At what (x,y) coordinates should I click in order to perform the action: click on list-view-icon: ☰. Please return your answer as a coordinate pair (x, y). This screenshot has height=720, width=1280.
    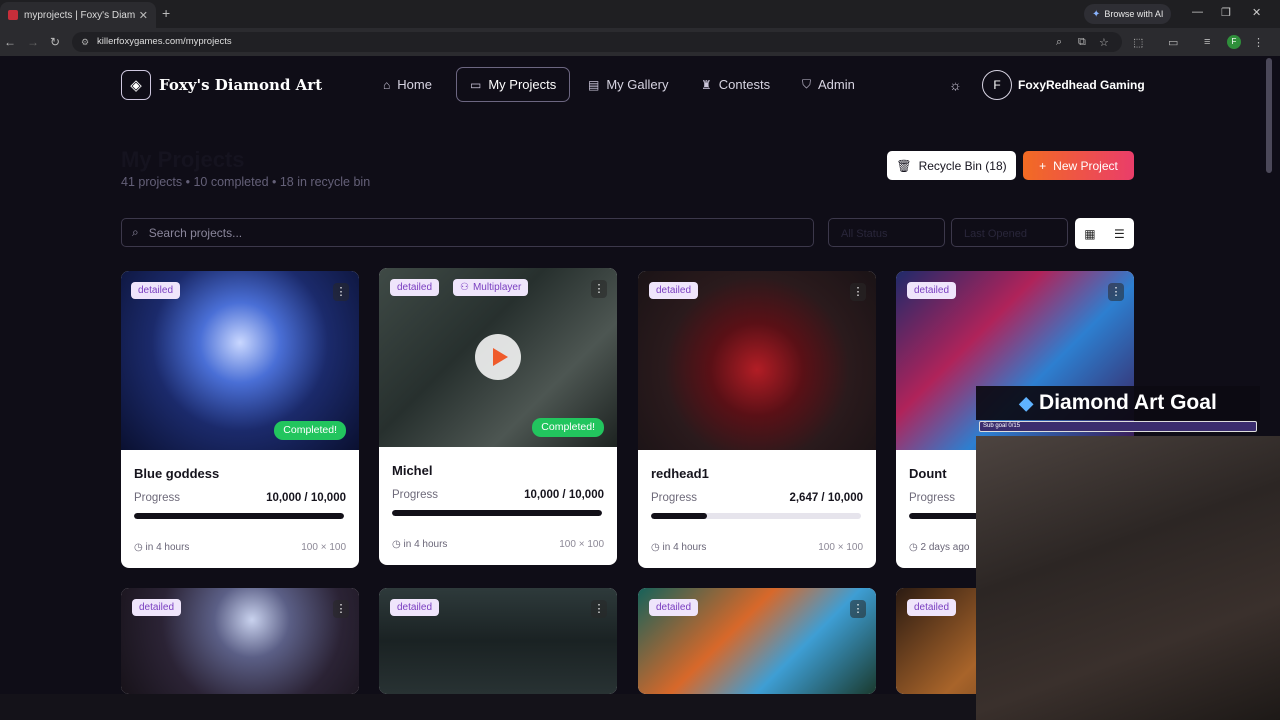
    Looking at the image, I should click on (1119, 234).